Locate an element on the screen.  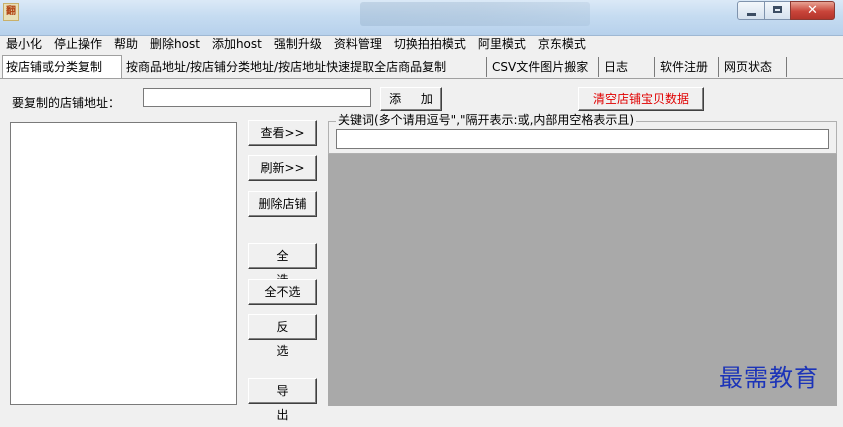
export-button: 导 出 is located at coordinates (282, 400).